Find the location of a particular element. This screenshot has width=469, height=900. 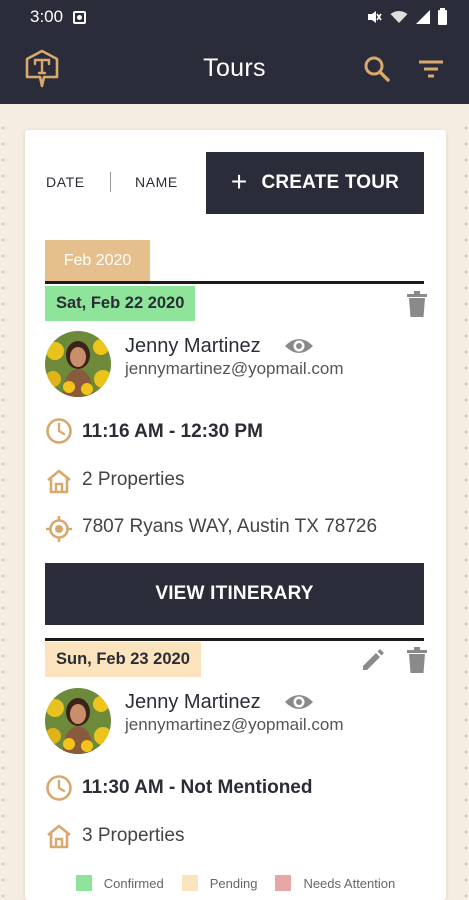

status-right is located at coordinates (406, 16).